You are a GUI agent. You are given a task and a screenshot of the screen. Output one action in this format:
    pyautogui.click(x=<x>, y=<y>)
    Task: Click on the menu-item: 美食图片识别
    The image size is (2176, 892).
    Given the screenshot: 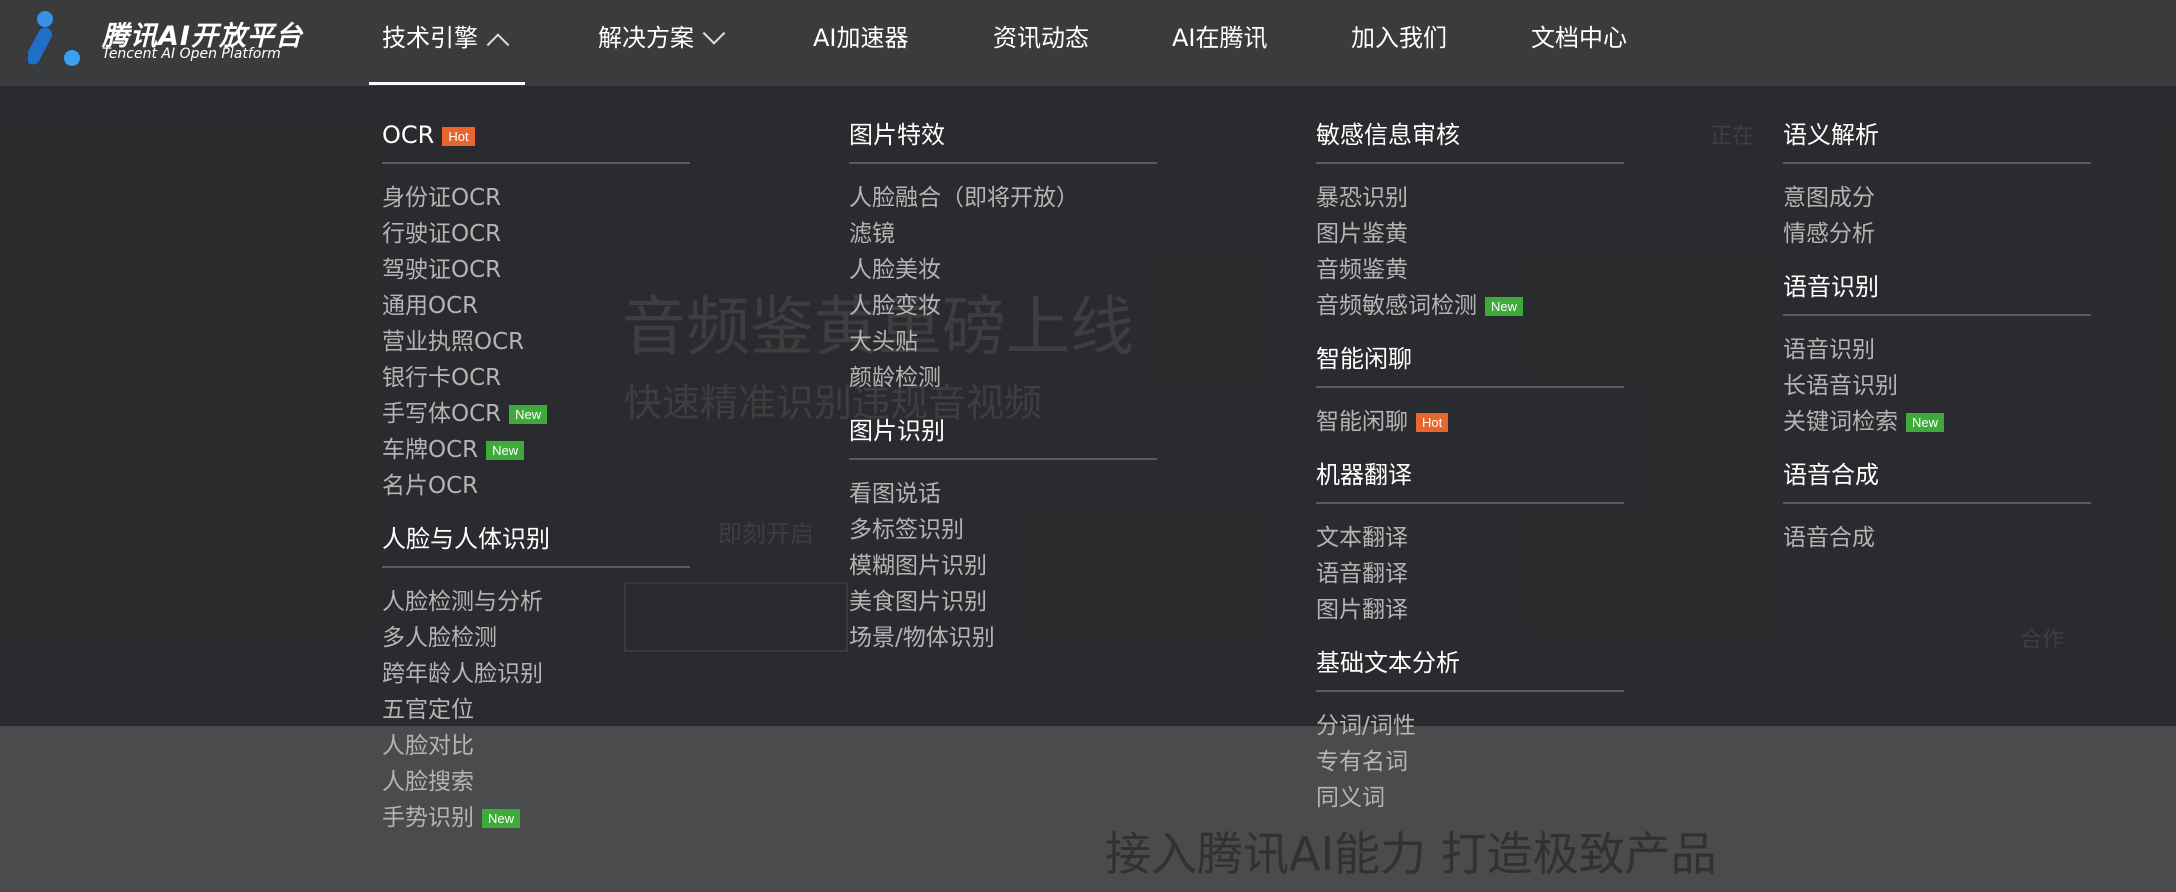 What is the action you would take?
    pyautogui.click(x=1004, y=602)
    